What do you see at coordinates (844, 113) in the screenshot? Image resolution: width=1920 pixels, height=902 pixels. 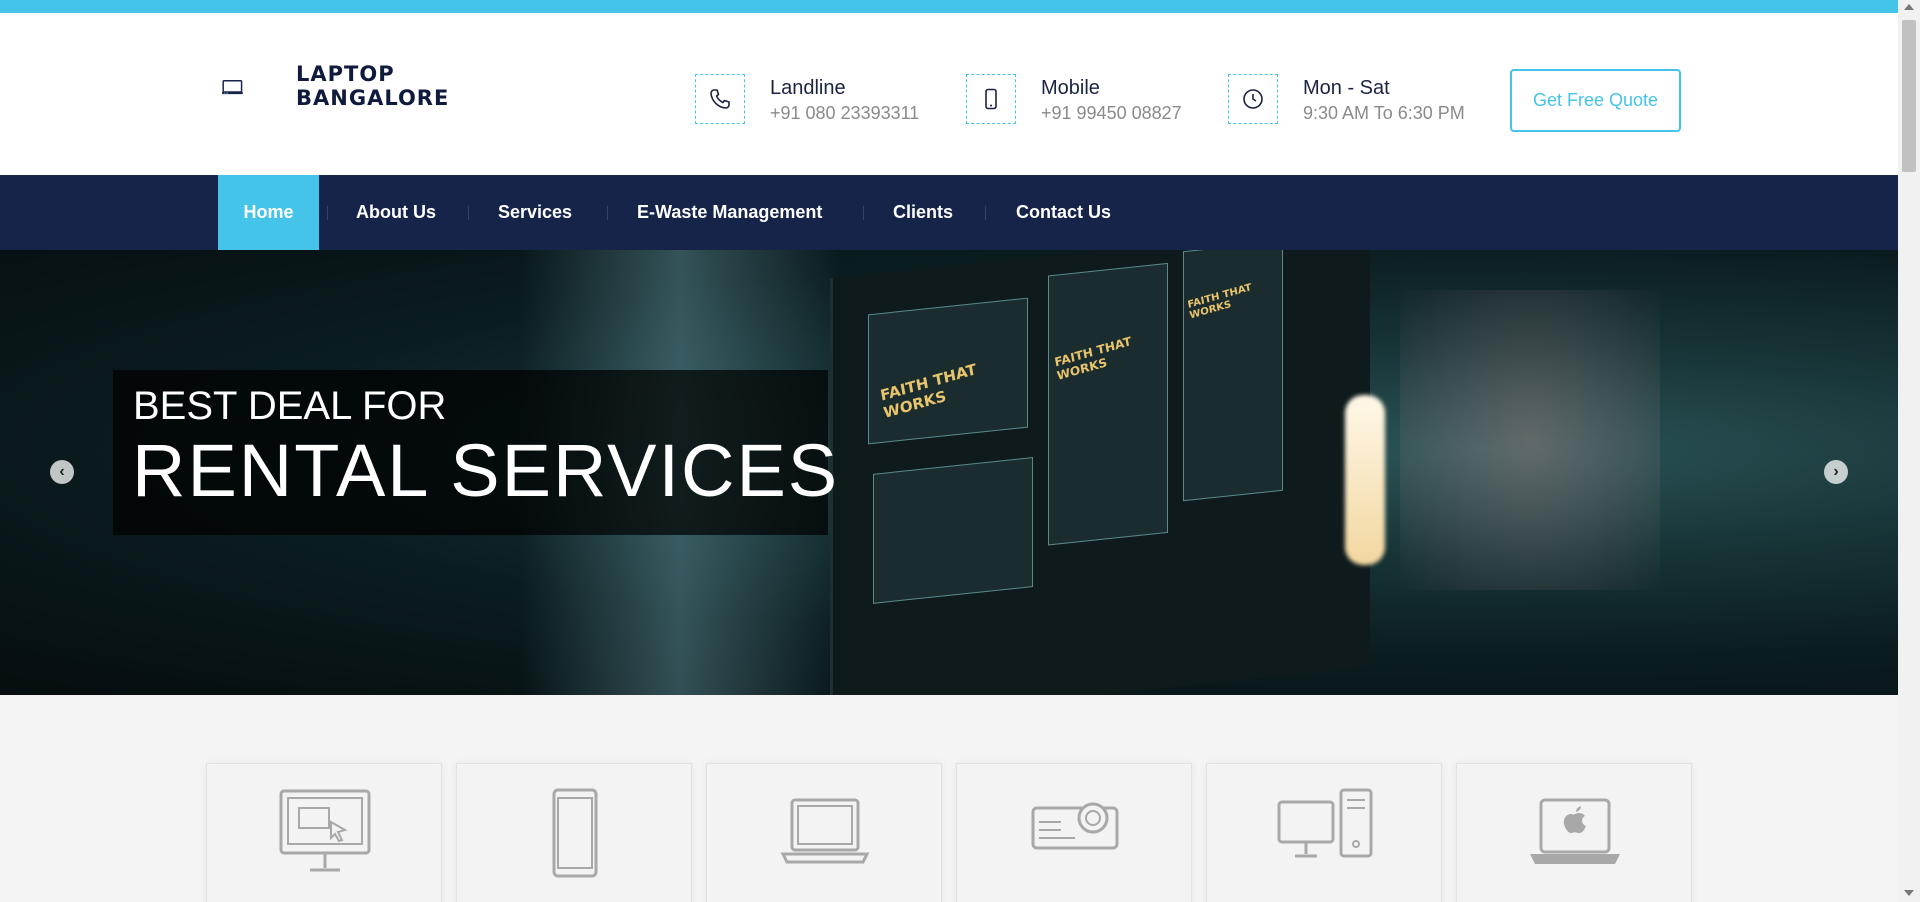 I see `landline-number: +91 080 23393311` at bounding box center [844, 113].